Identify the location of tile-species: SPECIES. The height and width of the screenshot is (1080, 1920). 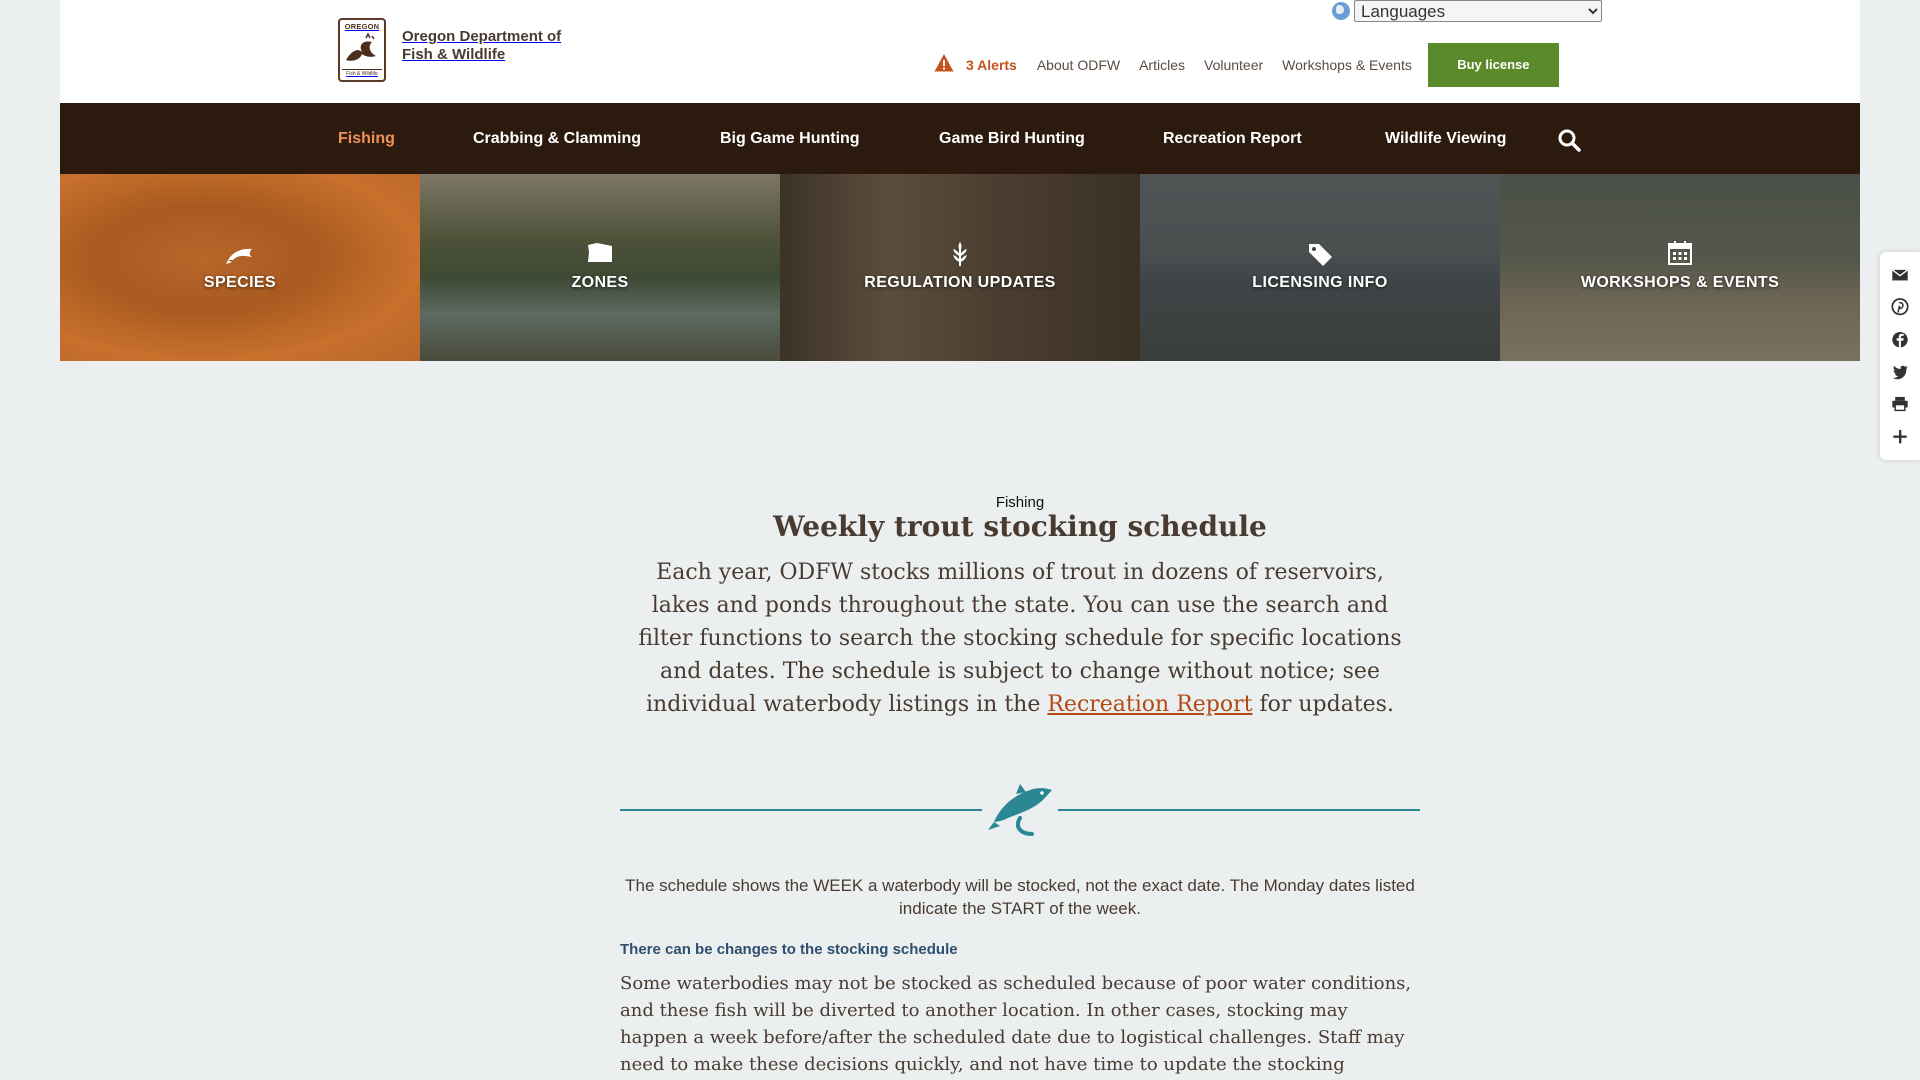
(240, 267).